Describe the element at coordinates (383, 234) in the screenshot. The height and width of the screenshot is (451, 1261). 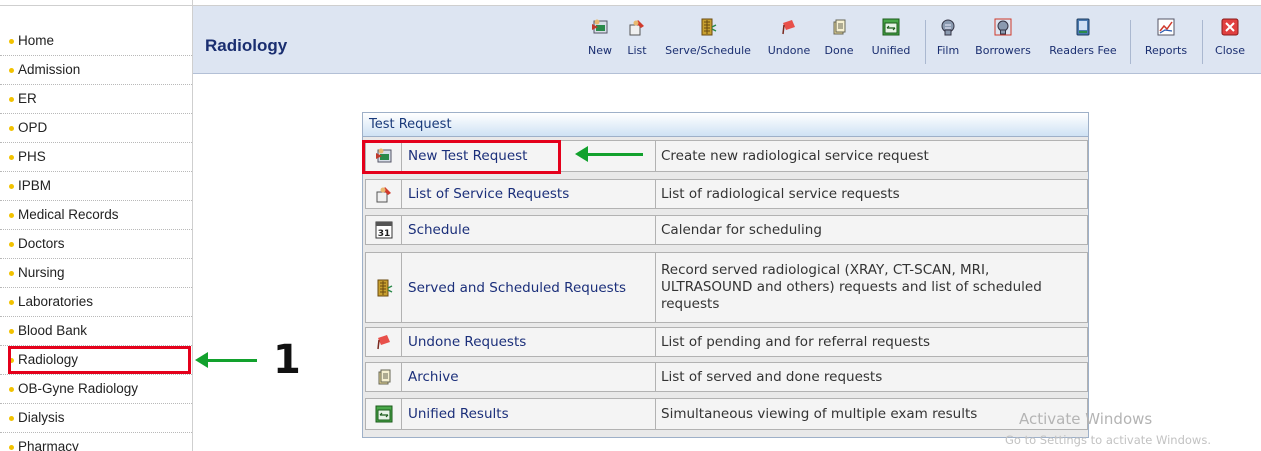
I see `svg-text: 31` at that location.